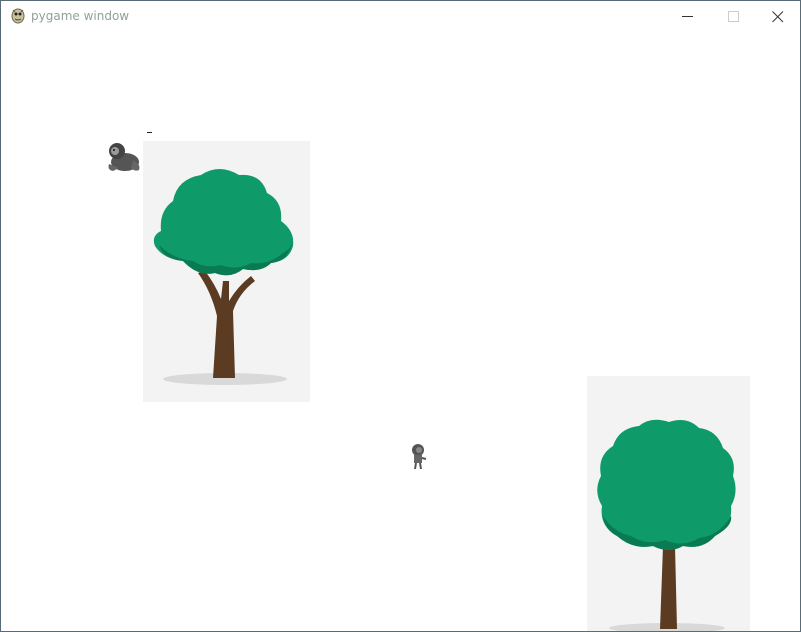 The width and height of the screenshot is (801, 632). I want to click on monkey-sprite-icon, so click(124, 157).